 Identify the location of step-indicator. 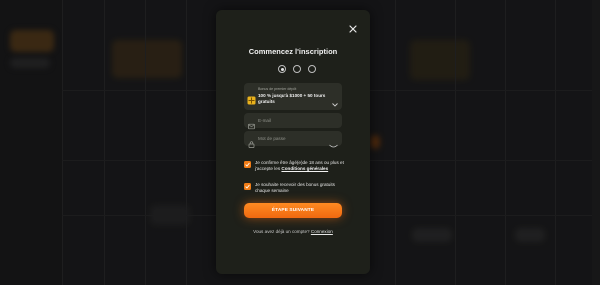
(297, 69).